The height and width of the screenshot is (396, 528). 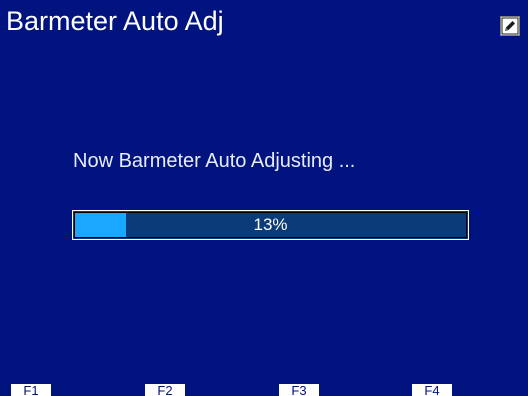 What do you see at coordinates (510, 26) in the screenshot?
I see `edit-icon` at bounding box center [510, 26].